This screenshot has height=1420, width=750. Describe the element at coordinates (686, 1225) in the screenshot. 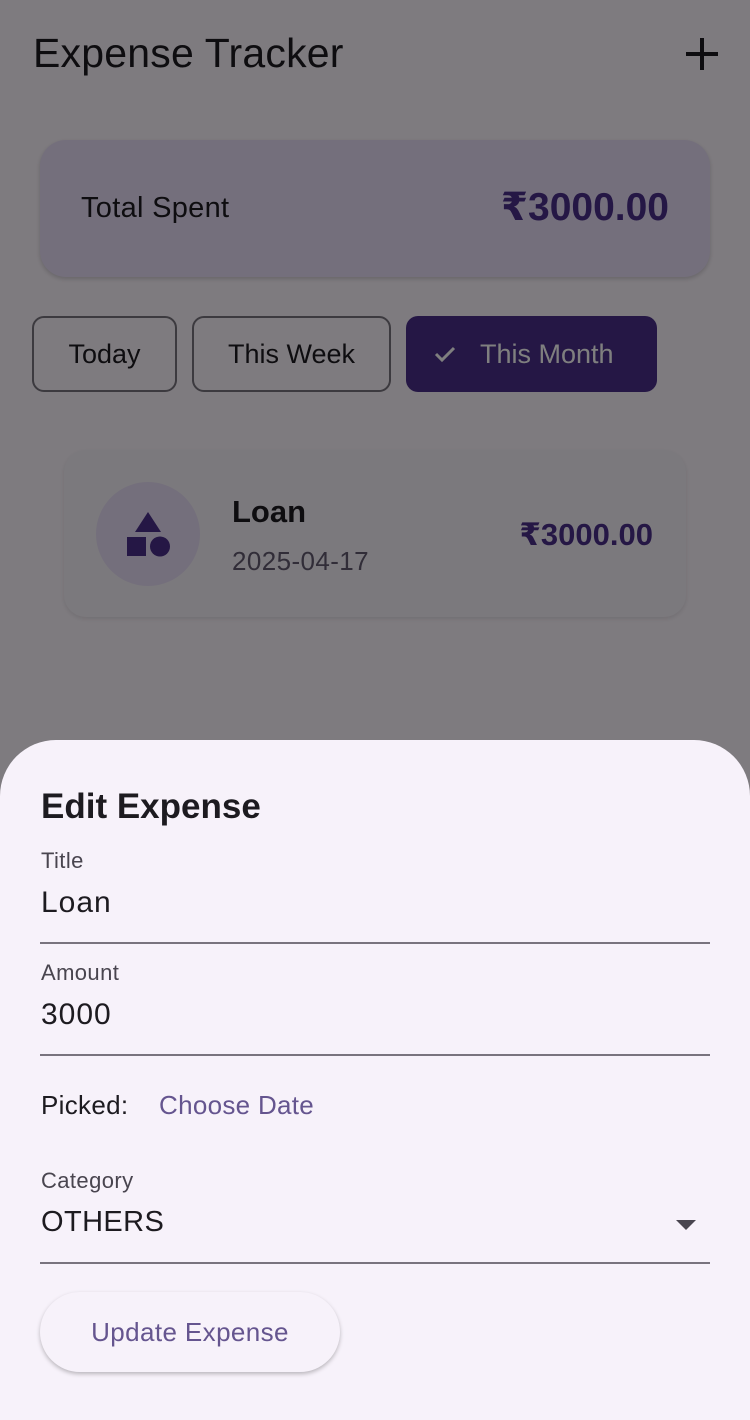

I see `dropdown-arrow-icon` at that location.